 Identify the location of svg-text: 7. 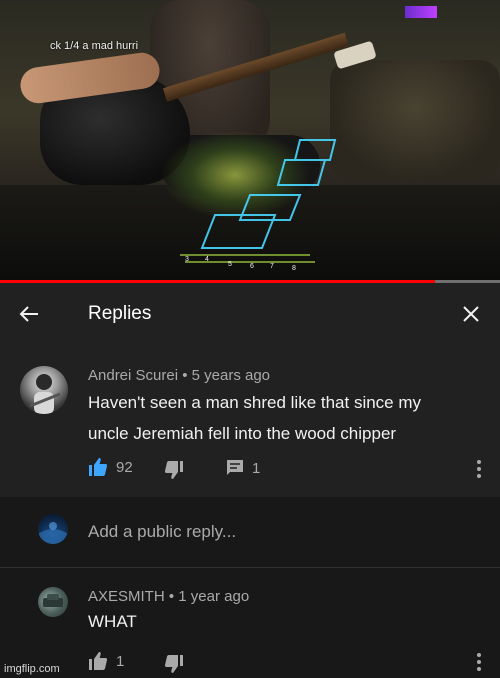
(272, 266).